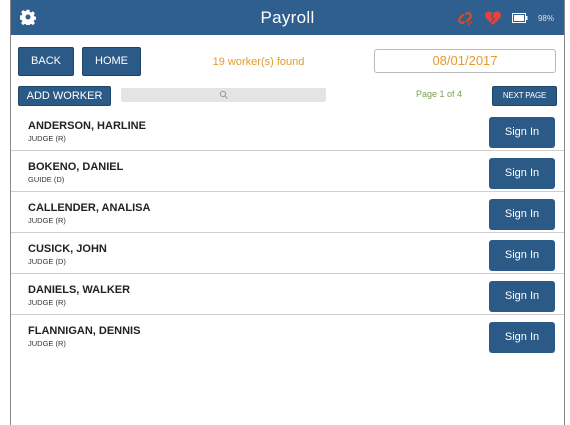  What do you see at coordinates (287, 335) in the screenshot?
I see `worker-row: FLANNIGAN, DENNIS JUDGE (R) Sign In` at bounding box center [287, 335].